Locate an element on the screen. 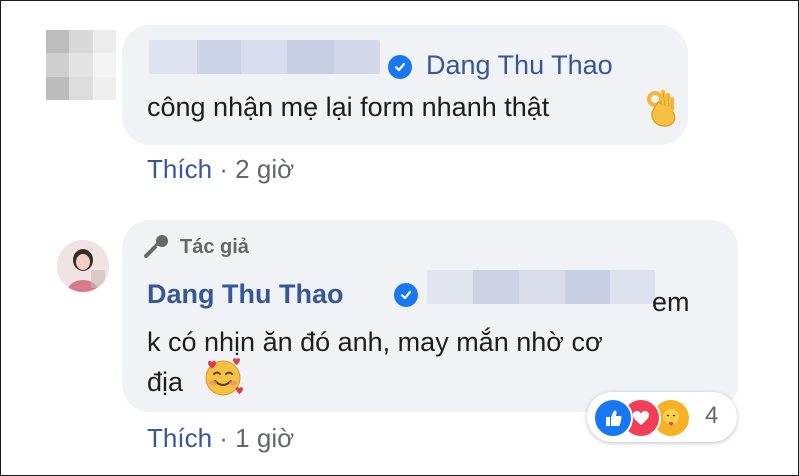 This screenshot has width=799, height=476. reply-time: 1 giờ is located at coordinates (264, 438).